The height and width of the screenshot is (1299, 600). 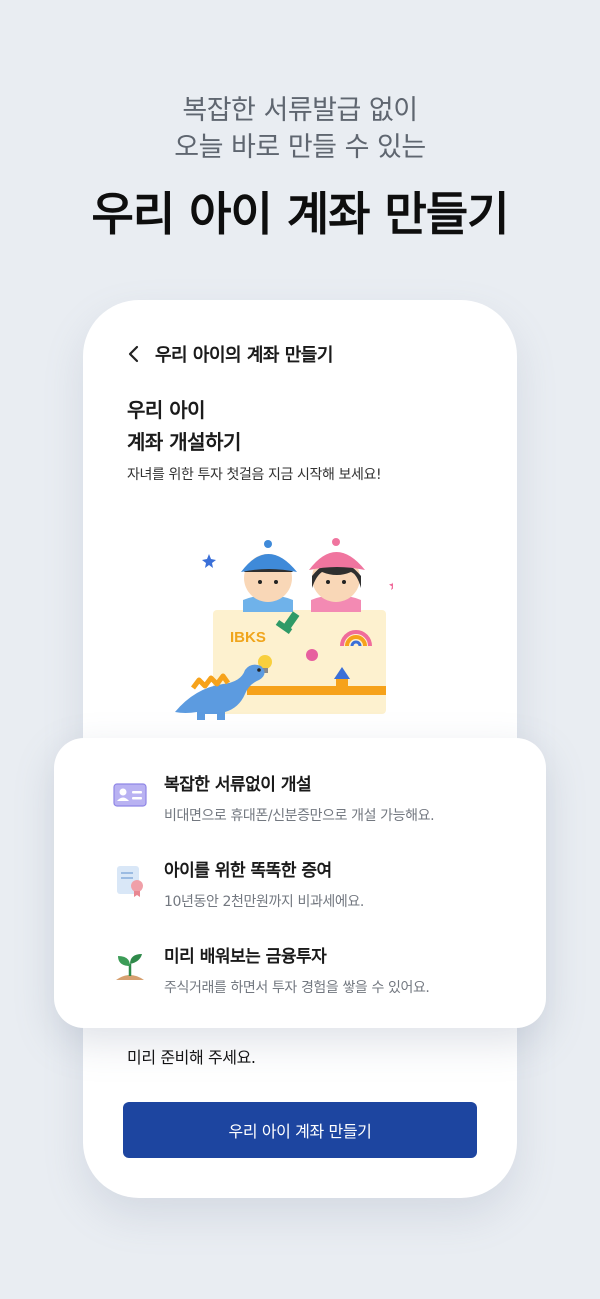 I want to click on back-icon, so click(x=138, y=354).